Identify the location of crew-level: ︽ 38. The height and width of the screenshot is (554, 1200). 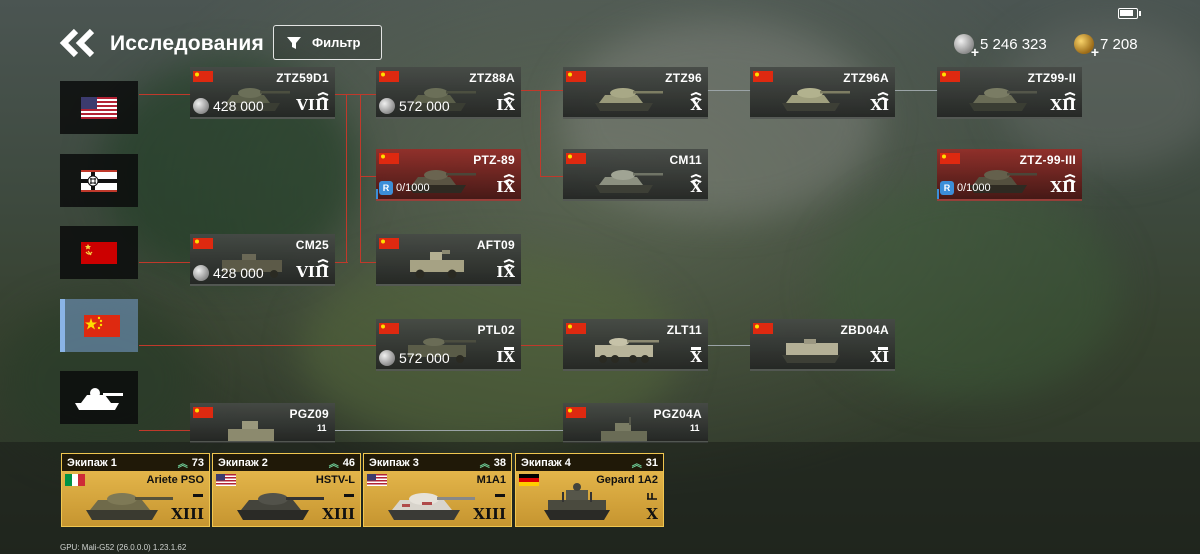
(492, 463).